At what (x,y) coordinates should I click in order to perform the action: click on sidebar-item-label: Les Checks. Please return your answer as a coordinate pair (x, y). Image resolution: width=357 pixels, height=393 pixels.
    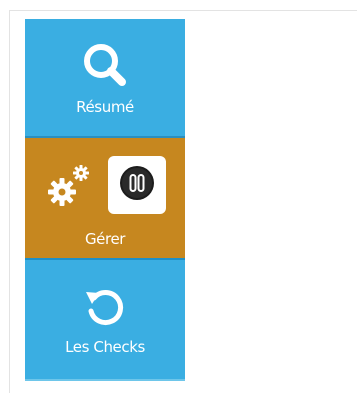
    Looking at the image, I should click on (105, 346).